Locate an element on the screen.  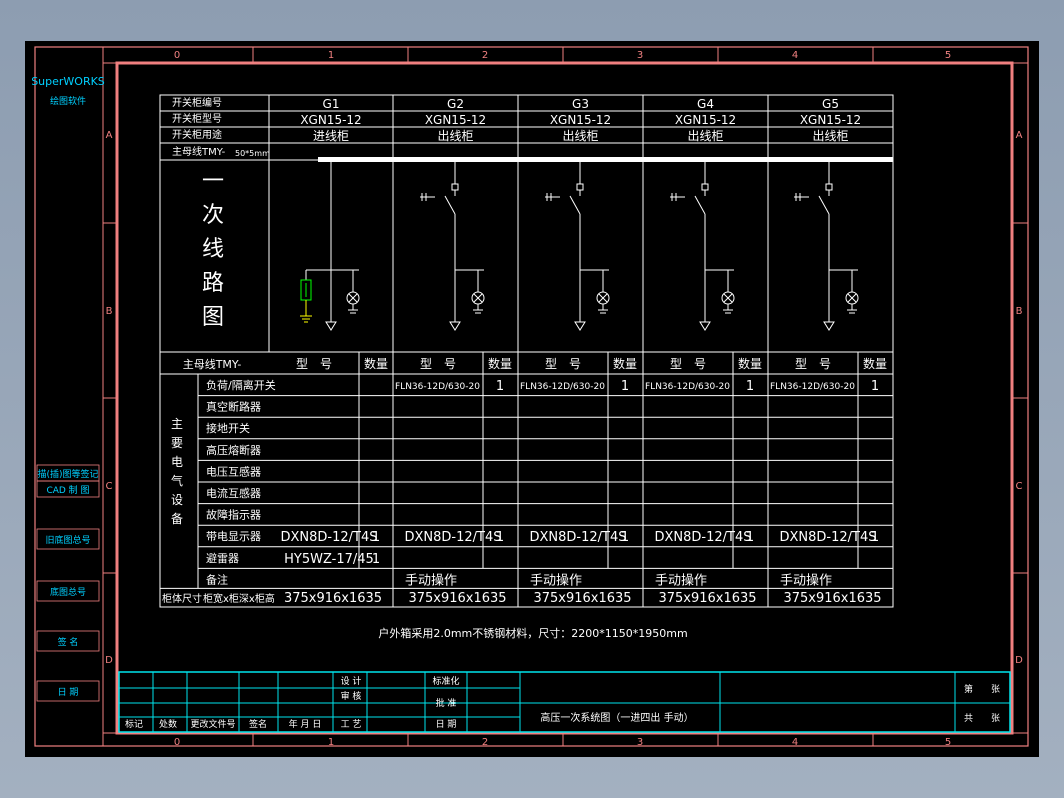
sidebar-field-label: 签 名 is located at coordinates (68, 642).